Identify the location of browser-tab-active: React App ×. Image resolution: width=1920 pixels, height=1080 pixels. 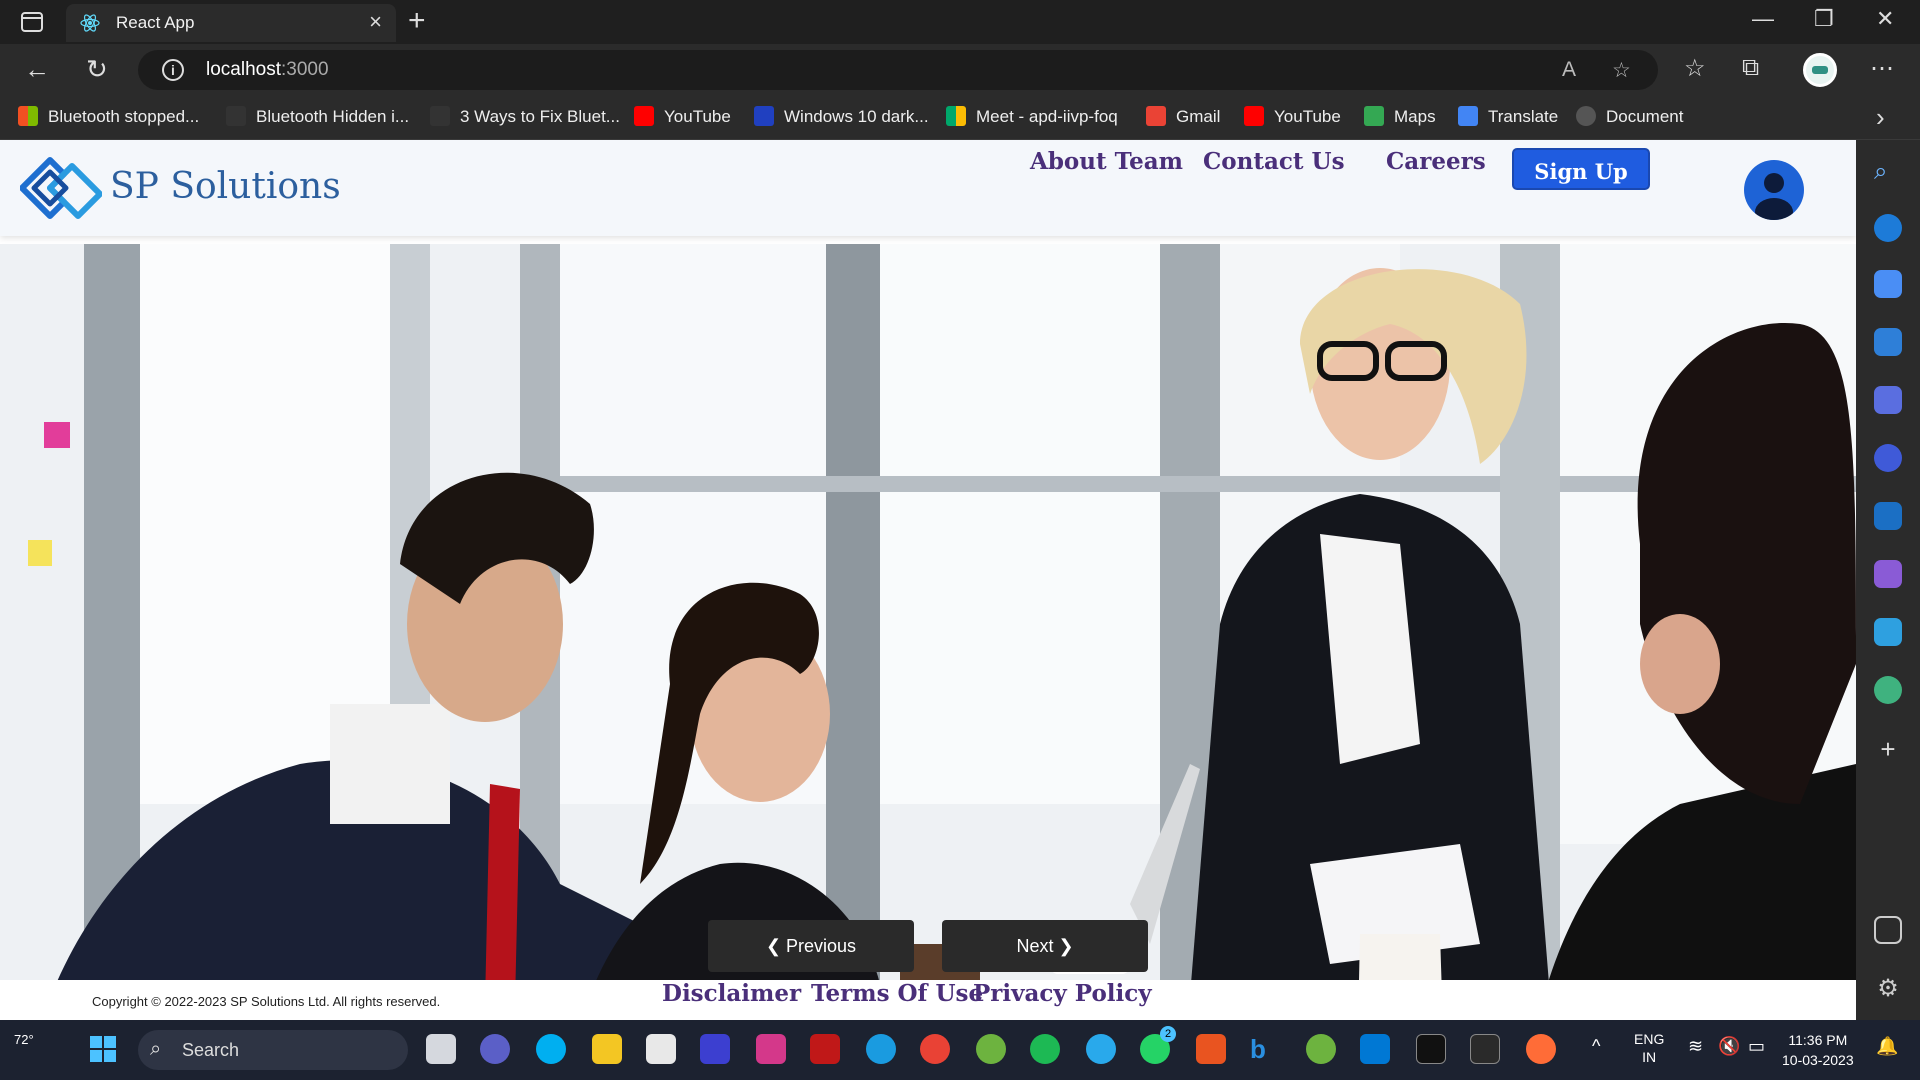
(231, 23).